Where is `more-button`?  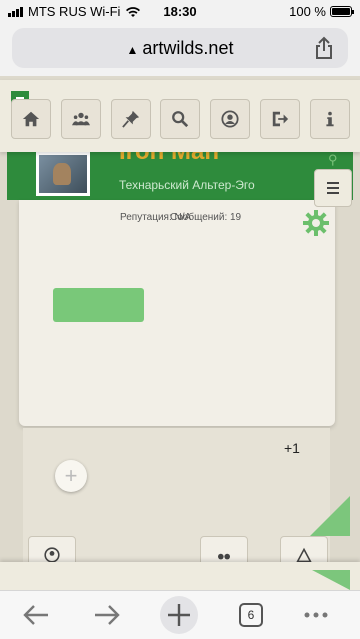 more-button is located at coordinates (316, 615).